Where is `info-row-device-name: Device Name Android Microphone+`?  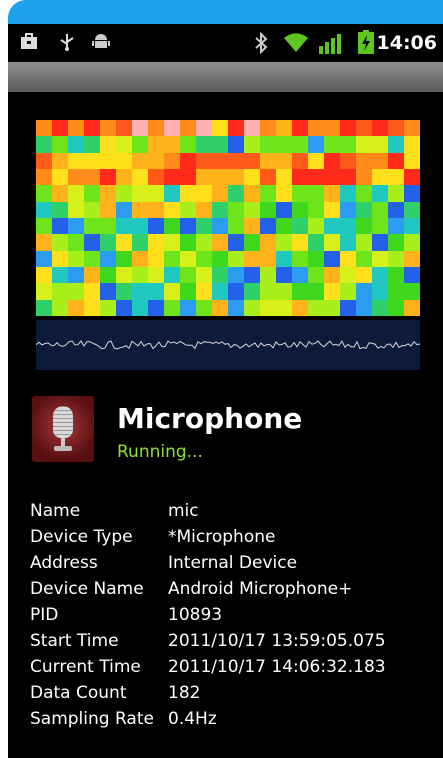
info-row-device-name: Device Name Android Microphone+ is located at coordinates (208, 589).